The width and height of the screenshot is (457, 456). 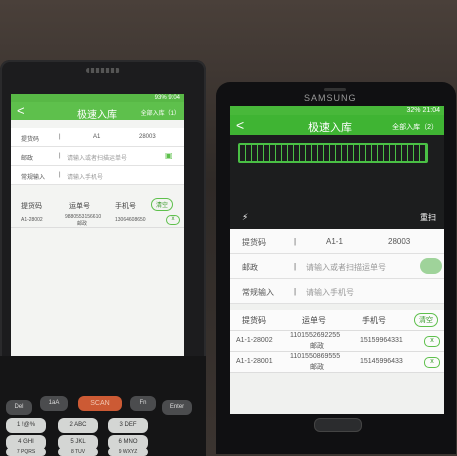 What do you see at coordinates (32, 220) in the screenshot?
I see `row-pickup-code: A1-28002` at bounding box center [32, 220].